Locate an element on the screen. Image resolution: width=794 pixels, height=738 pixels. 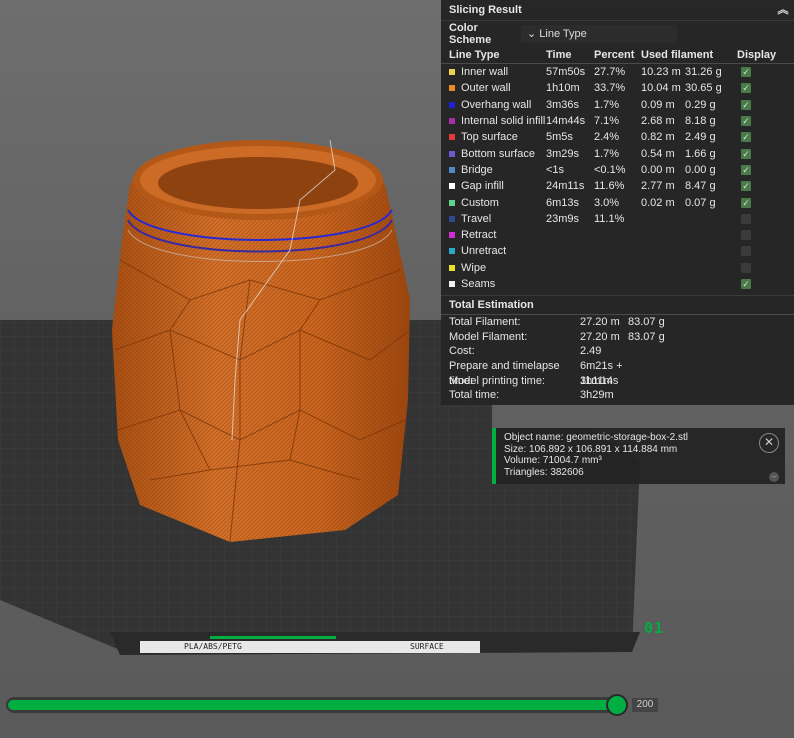
layer-slider is located at coordinates (317, 705).